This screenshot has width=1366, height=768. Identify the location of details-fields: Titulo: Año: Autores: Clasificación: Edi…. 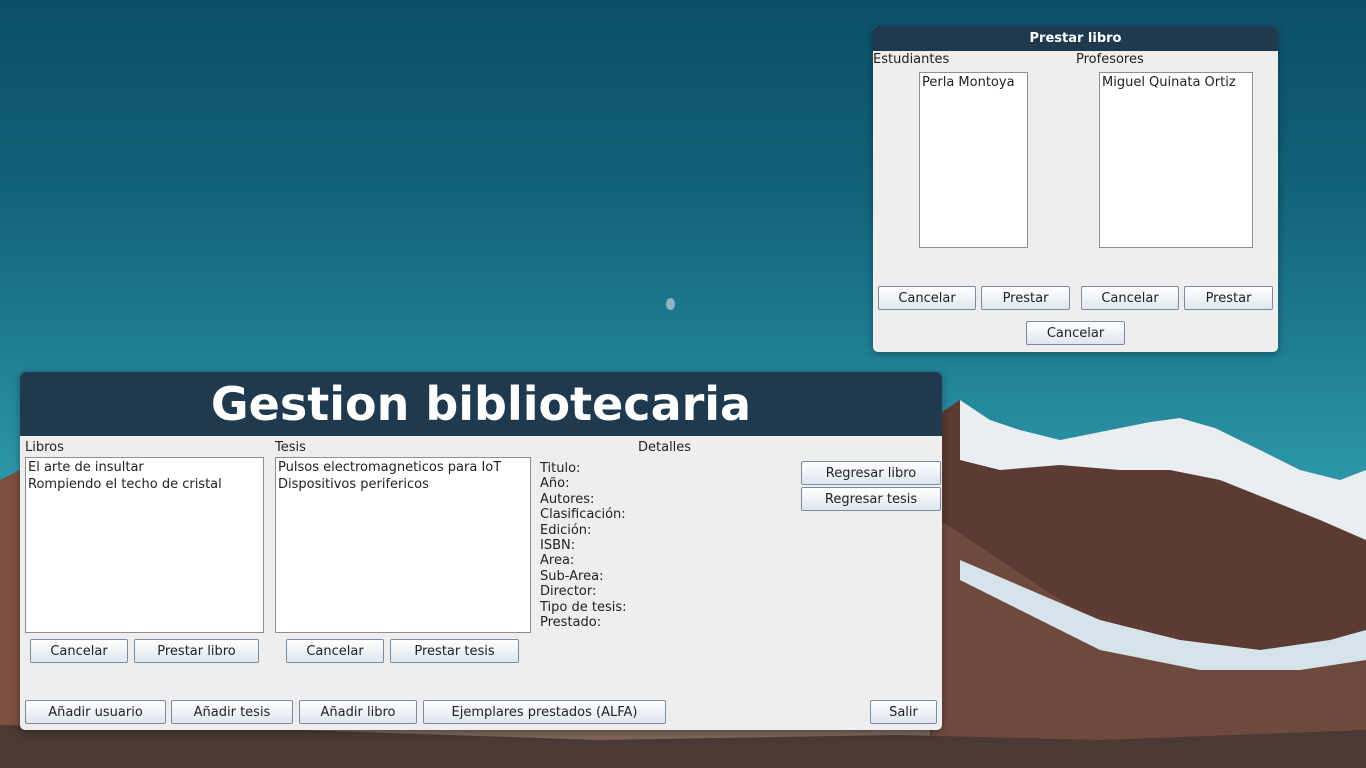
(583, 545).